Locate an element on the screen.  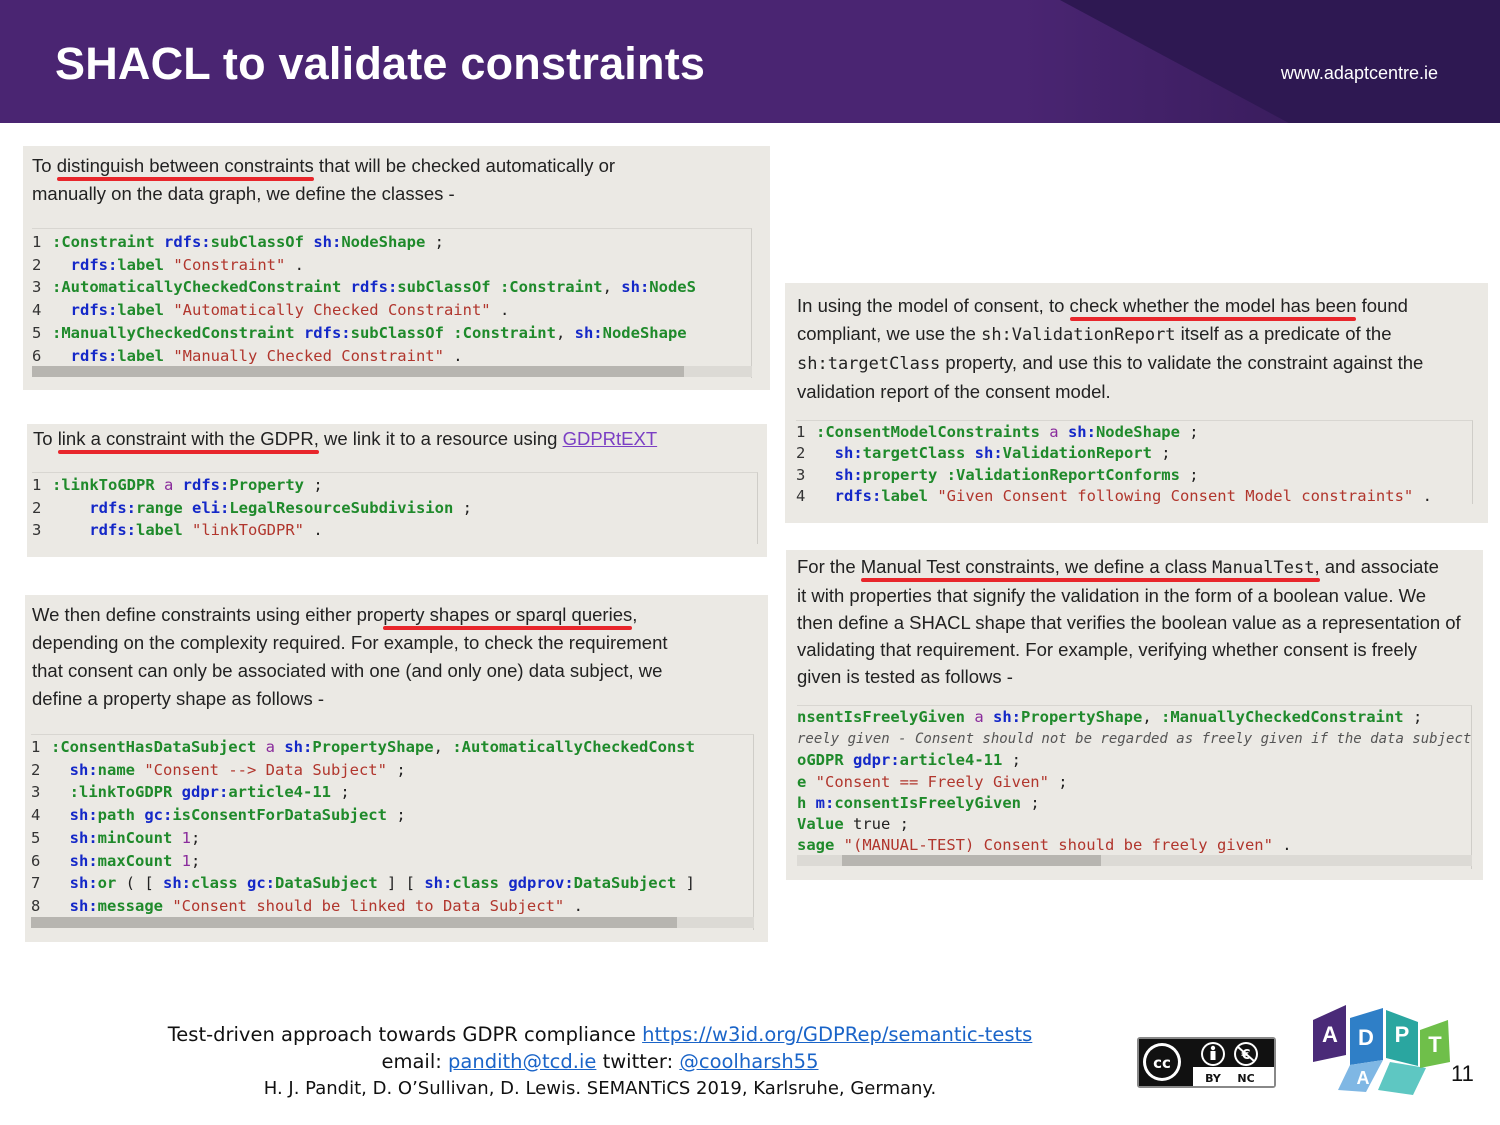
semantic-tests-link: https://w3id.org/GDPRep/semantic-tests is located at coordinates (837, 1034).